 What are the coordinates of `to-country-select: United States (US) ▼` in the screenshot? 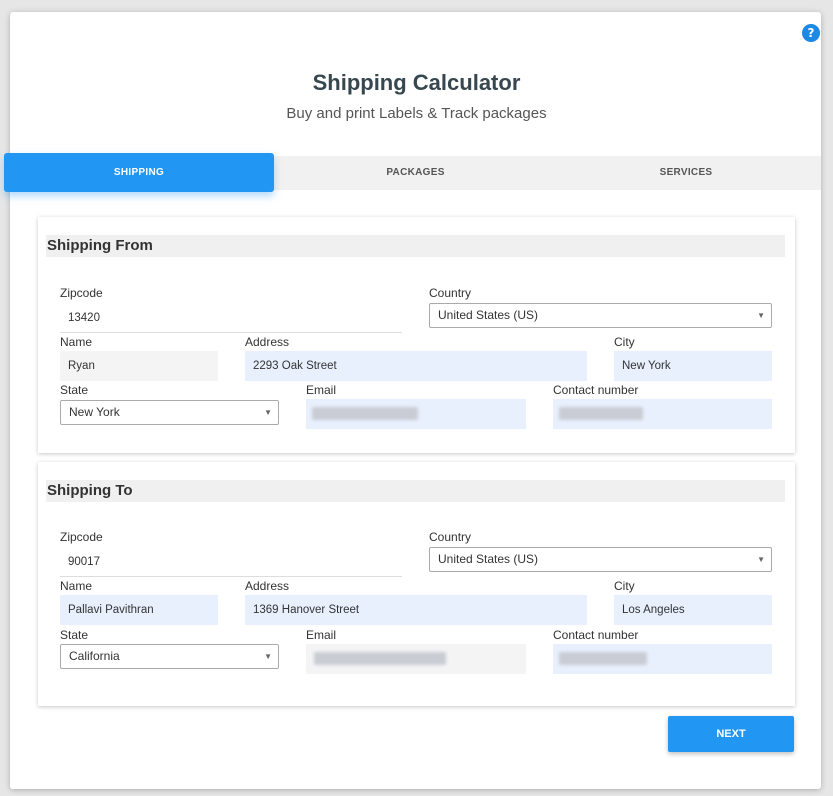 It's located at (600, 559).